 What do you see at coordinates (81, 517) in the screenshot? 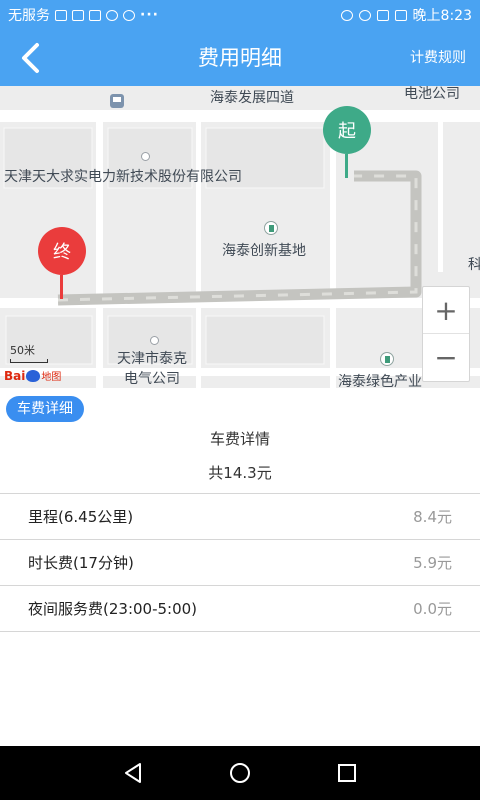
I see `fee-label: 里程(6.45公里)` at bounding box center [81, 517].